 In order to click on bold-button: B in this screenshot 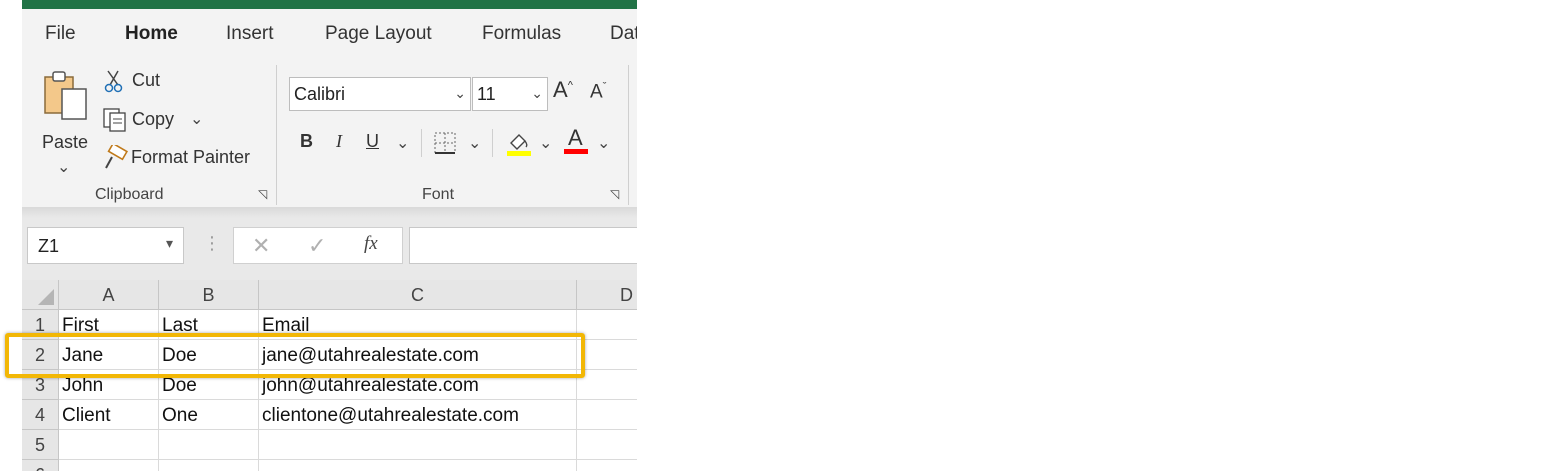, I will do `click(306, 141)`.